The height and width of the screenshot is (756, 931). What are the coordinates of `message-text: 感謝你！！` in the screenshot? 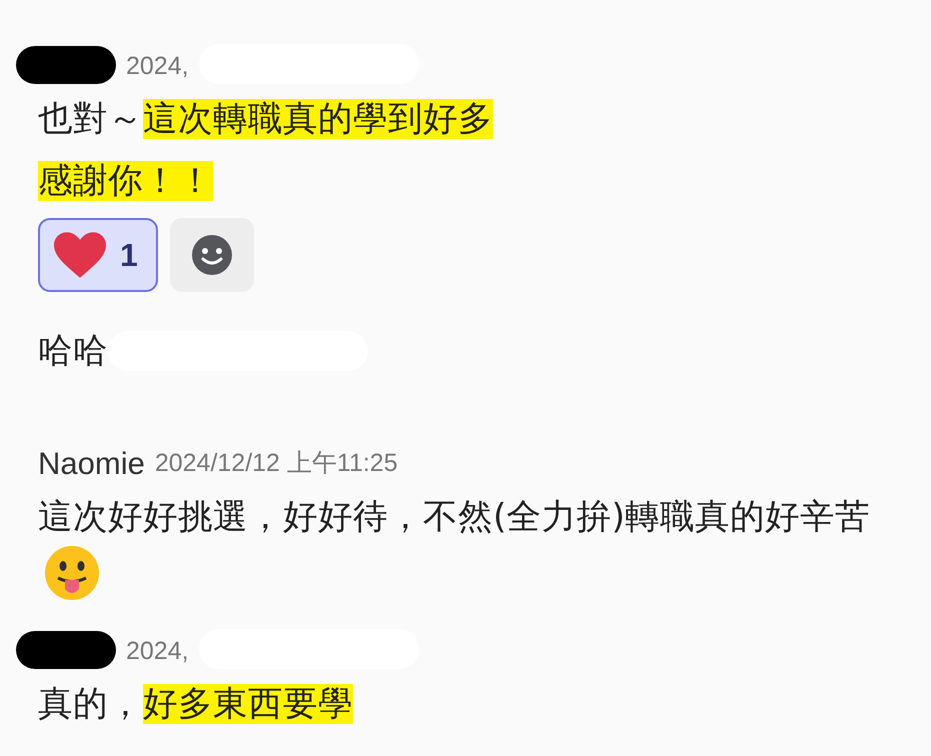 It's located at (126, 181).